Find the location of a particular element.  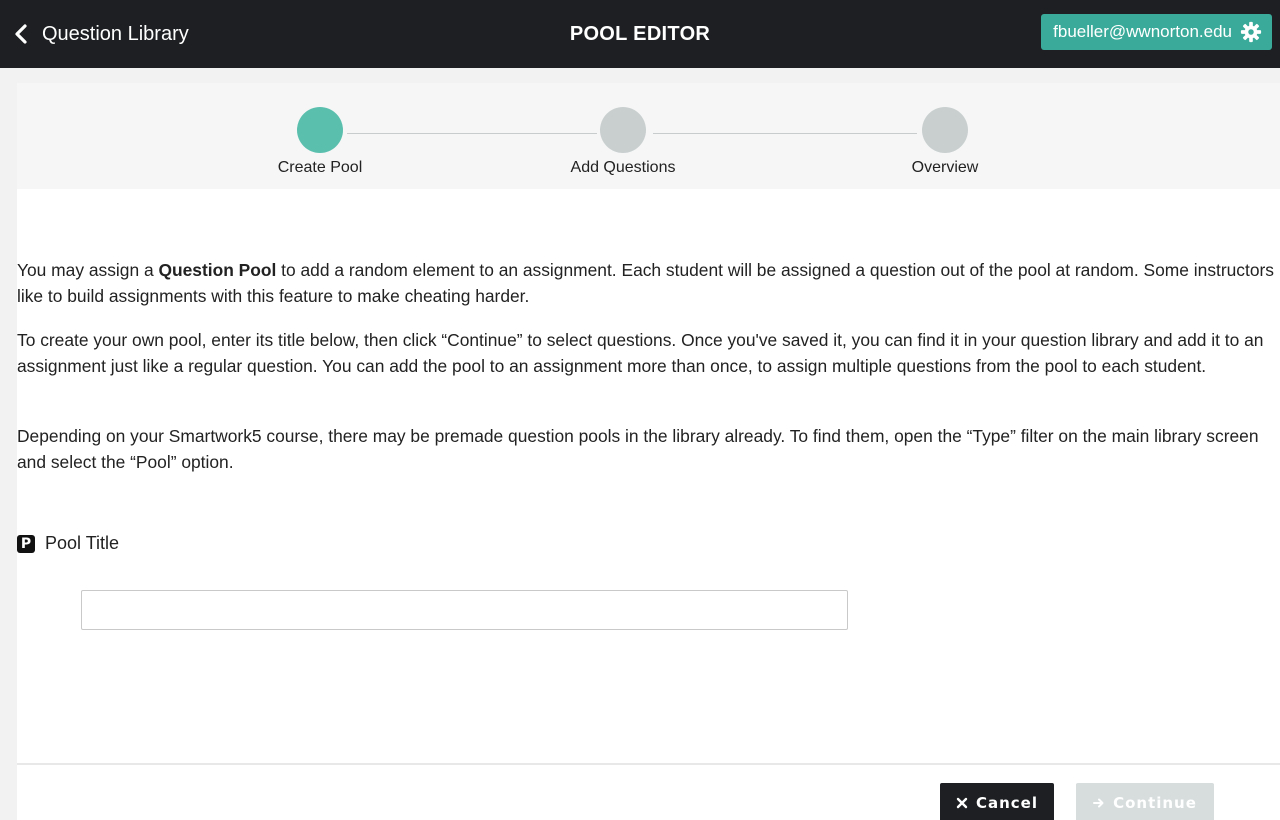

arrow-right-icon is located at coordinates (1098, 803).